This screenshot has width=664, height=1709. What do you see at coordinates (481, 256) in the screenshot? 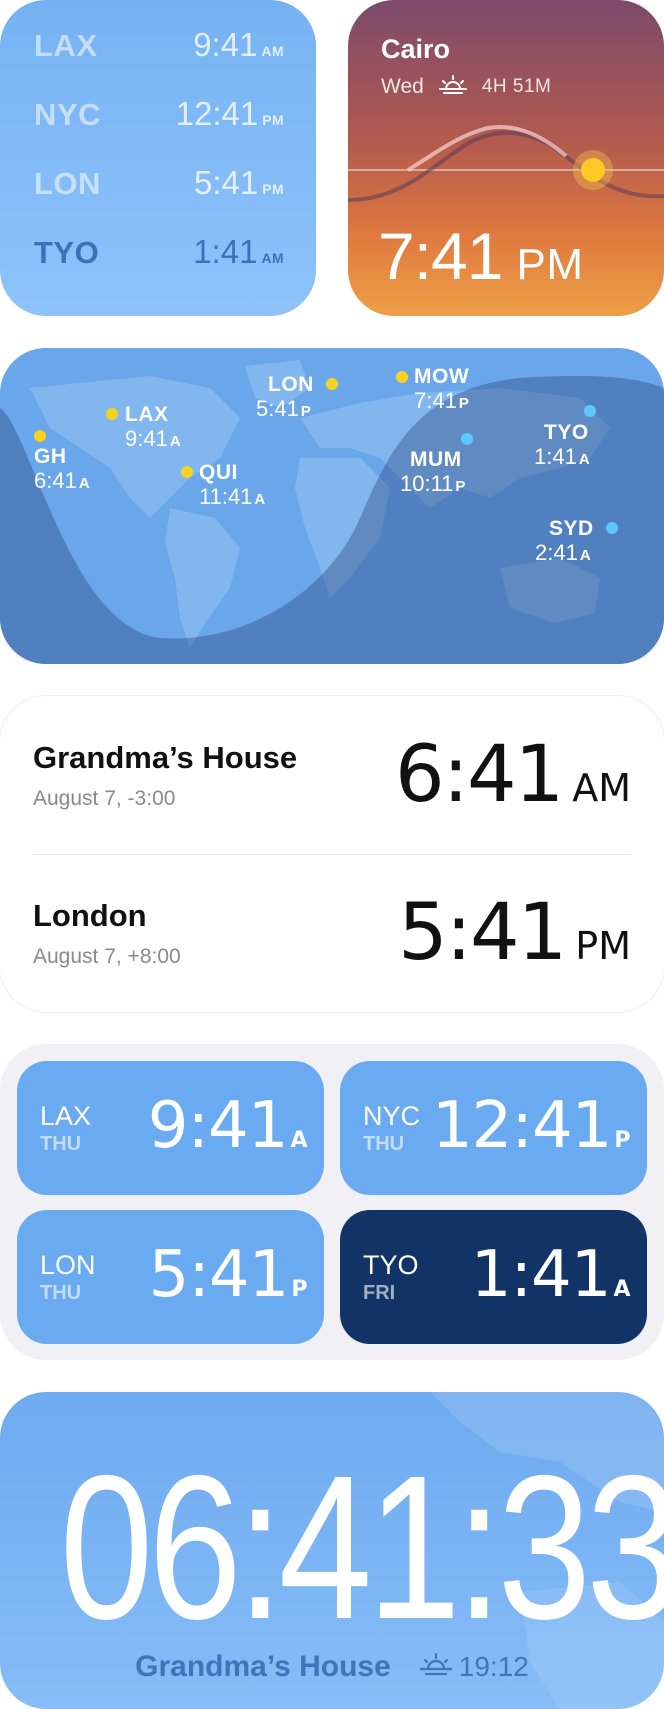
I see `current-time: 7:41 PM` at bounding box center [481, 256].